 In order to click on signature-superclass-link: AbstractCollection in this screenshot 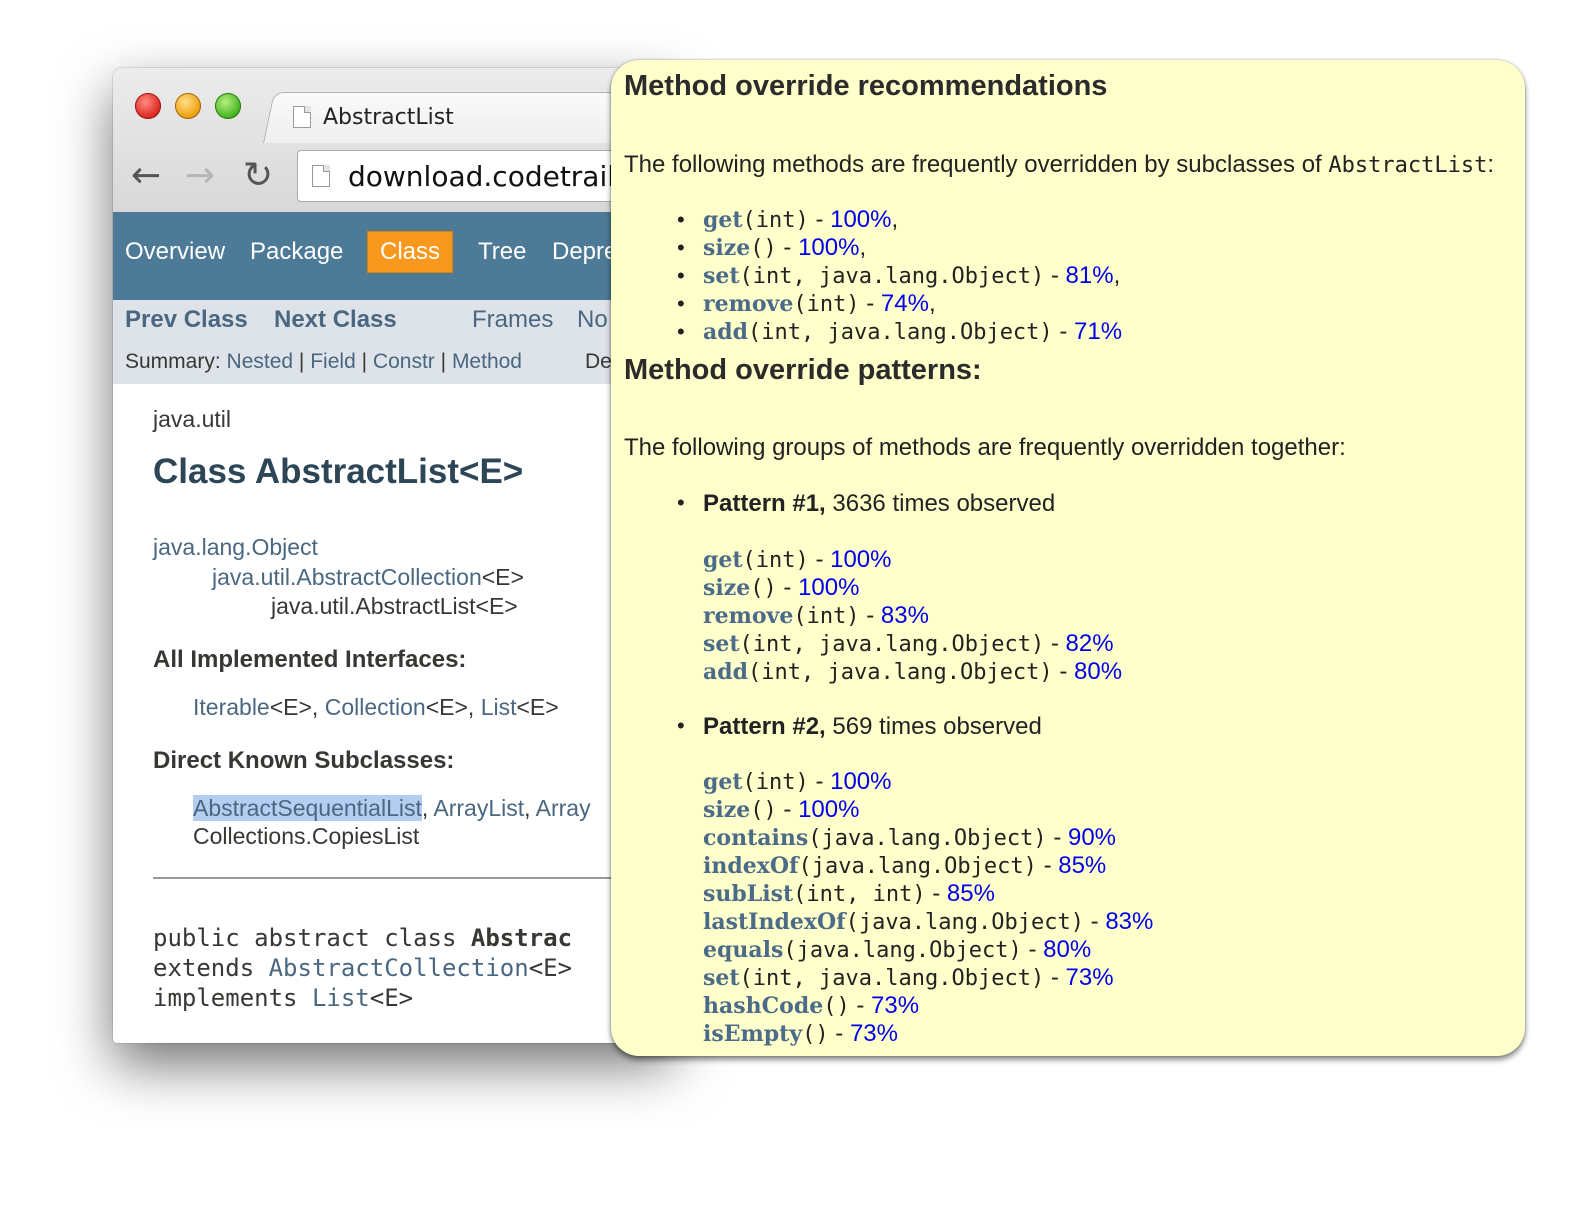, I will do `click(399, 968)`.